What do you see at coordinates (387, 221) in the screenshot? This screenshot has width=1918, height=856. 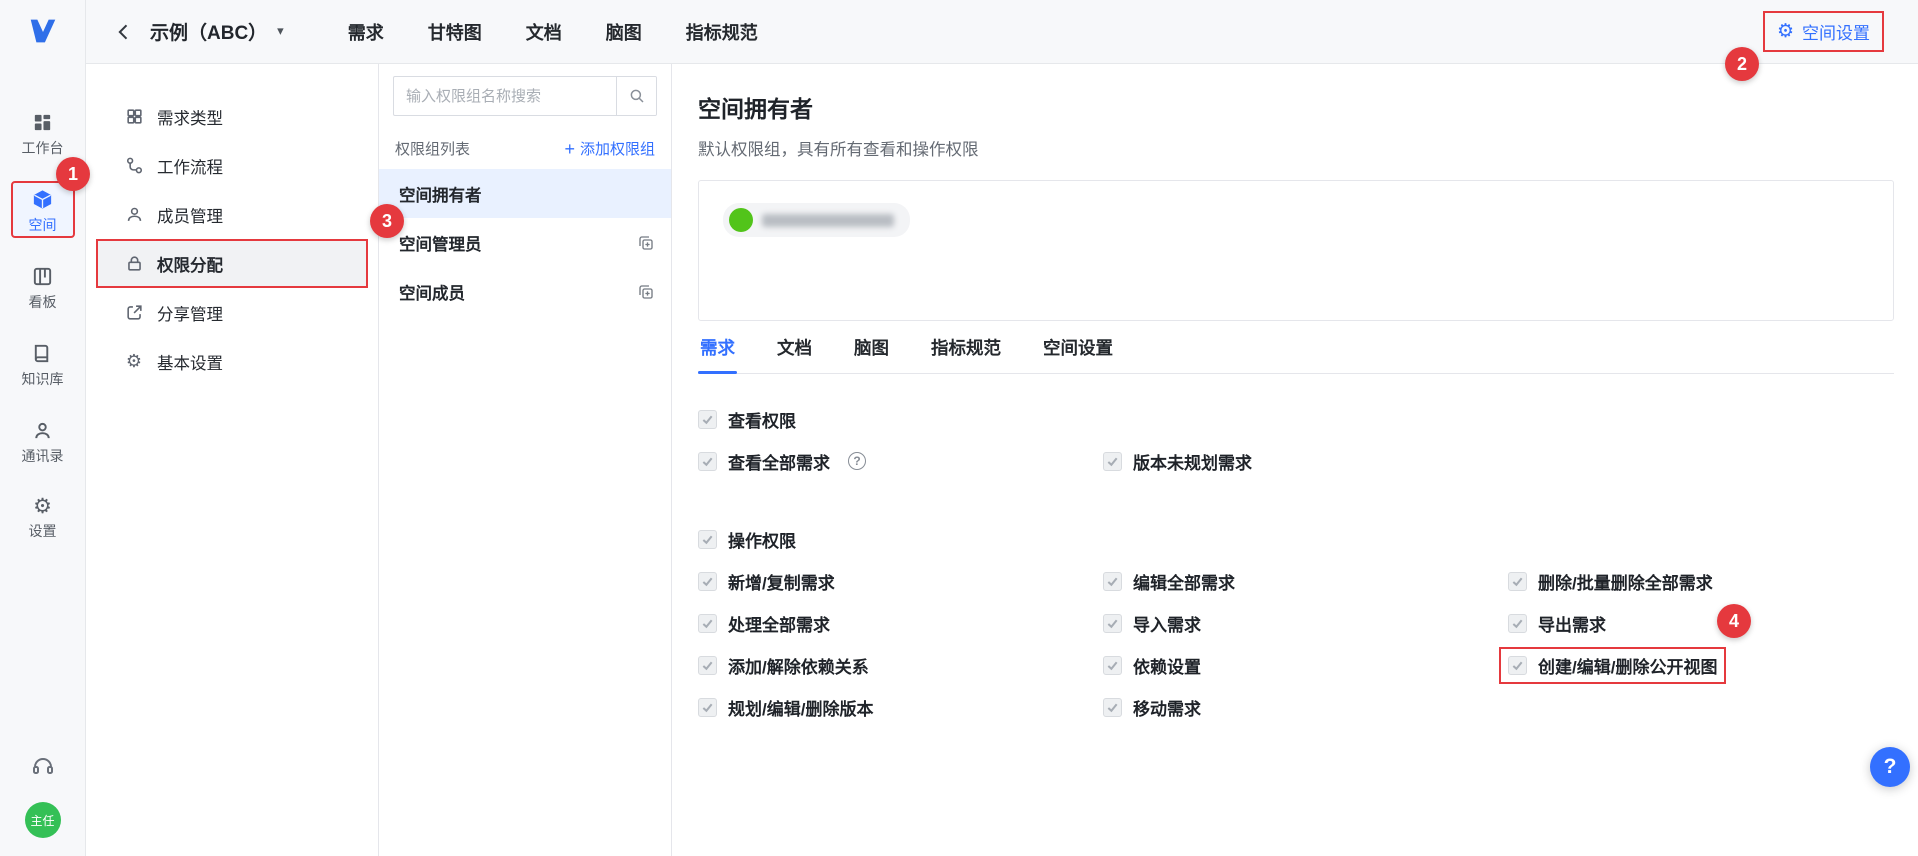 I see `annotation-step-3: 3` at bounding box center [387, 221].